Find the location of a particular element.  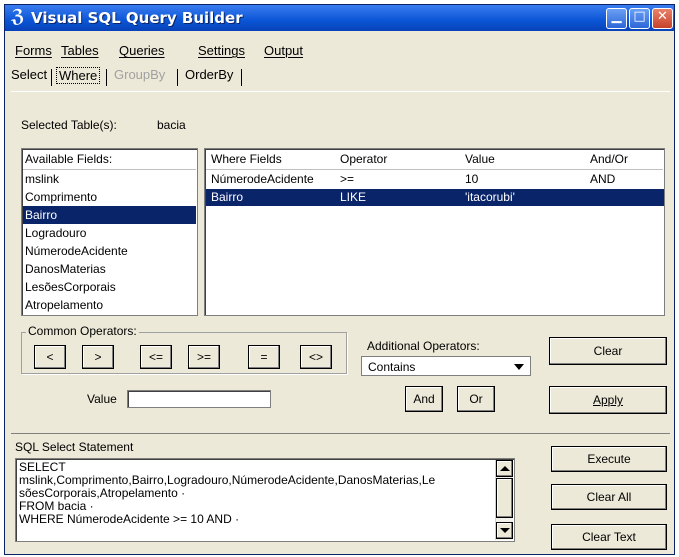

execute-button: Execute is located at coordinates (609, 459).